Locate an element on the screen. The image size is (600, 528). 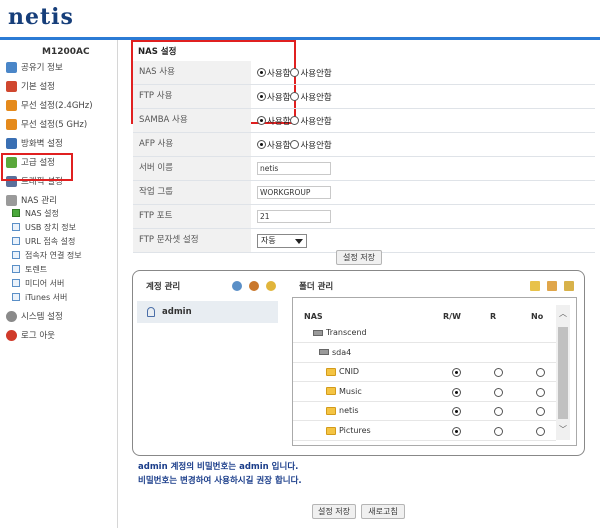
row-label: FTP 포트 is located at coordinates (192, 216).